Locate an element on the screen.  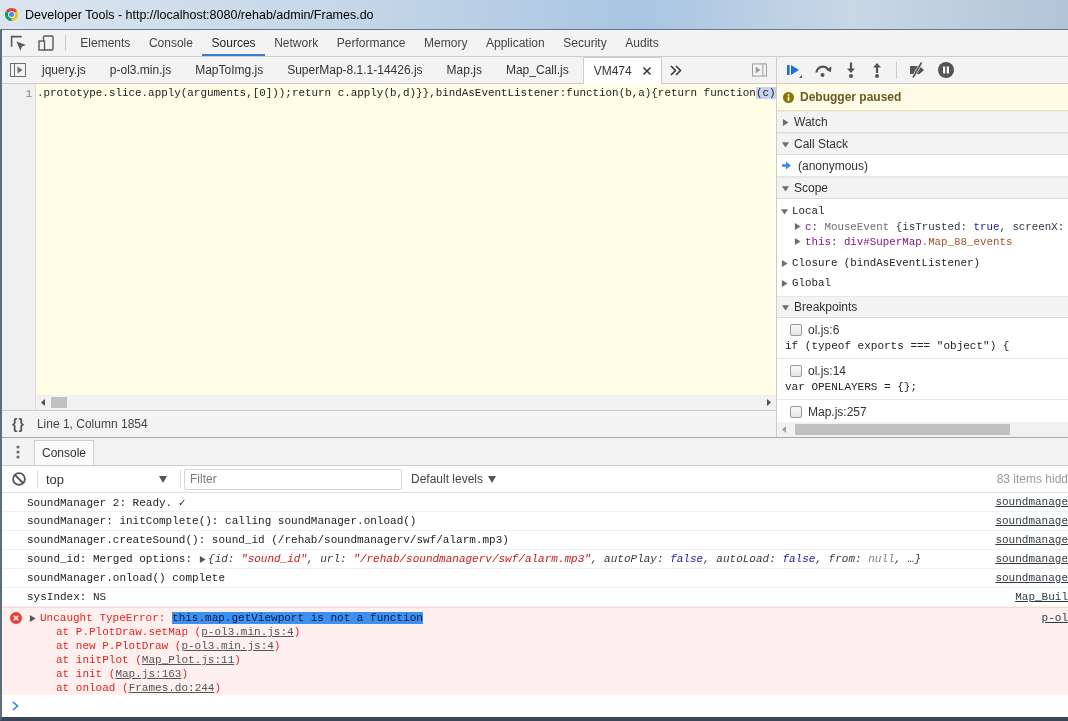
filter-field: Filter is located at coordinates (293, 479).